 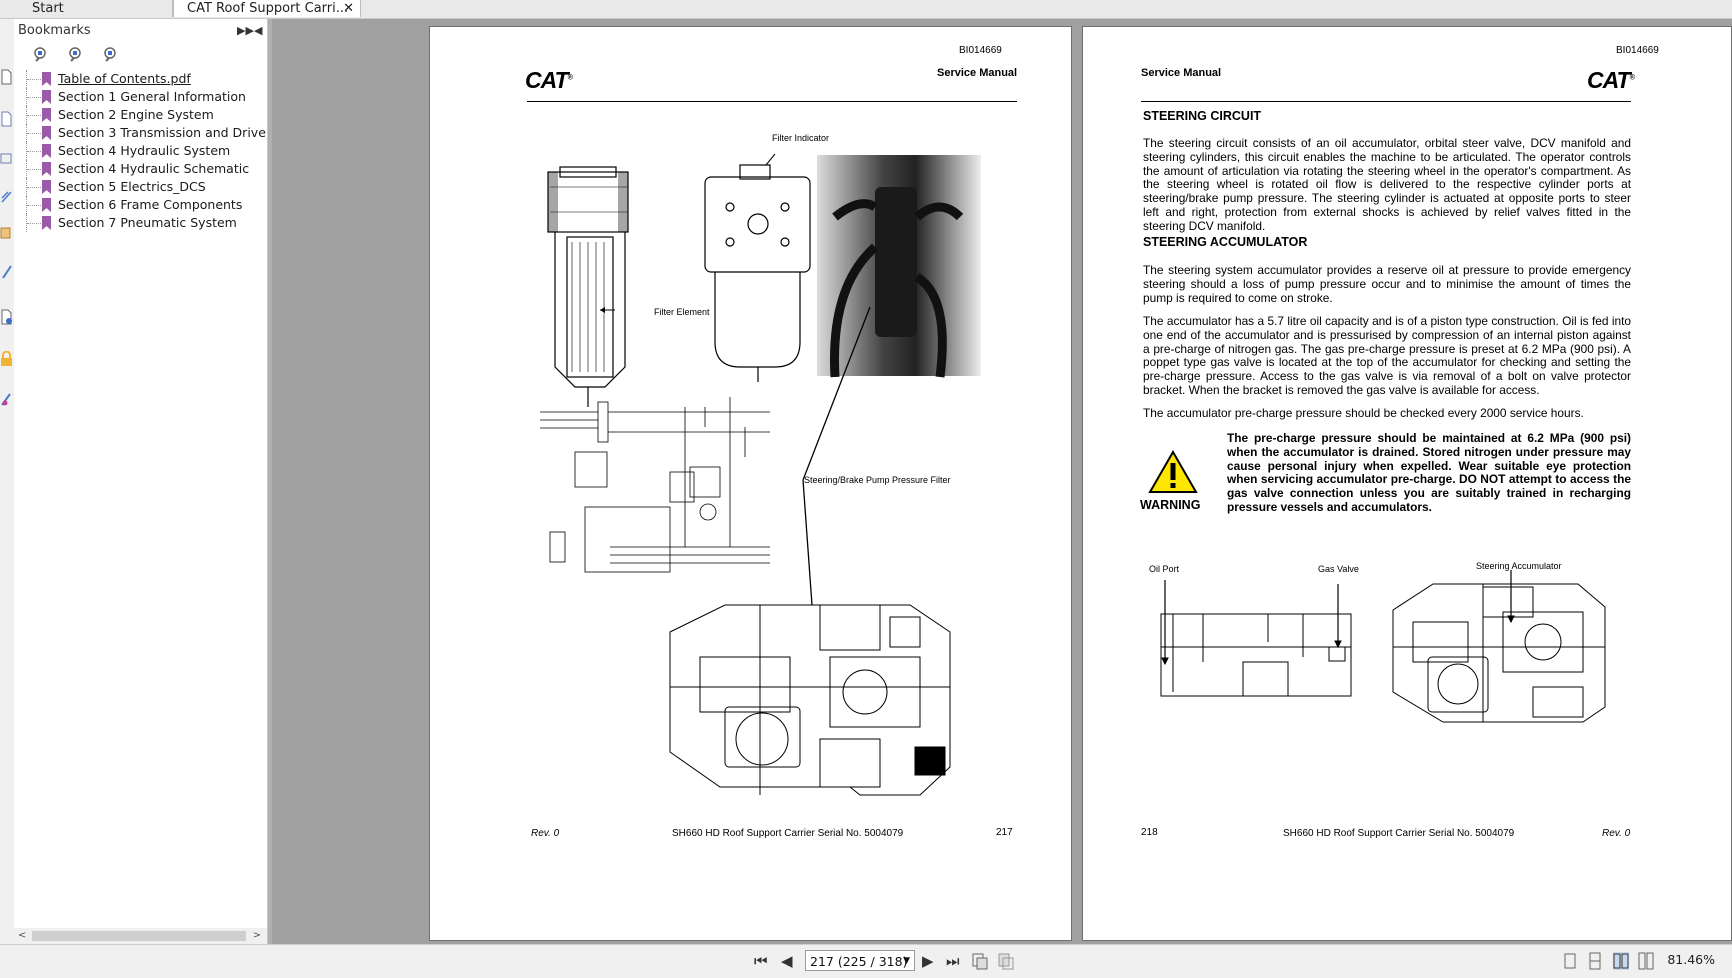 I want to click on attachments-icon, so click(x=6, y=232).